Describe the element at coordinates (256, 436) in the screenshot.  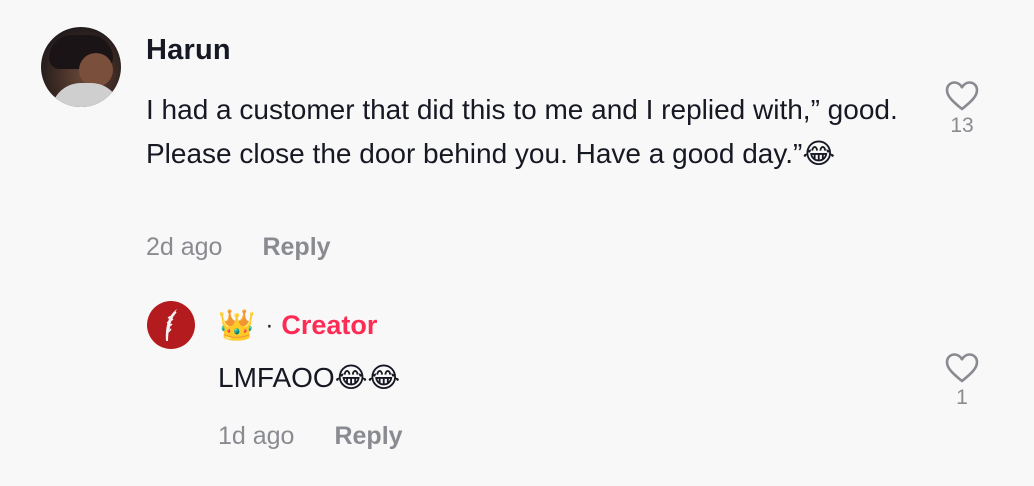
I see `reply-timestamp: 1d ago` at that location.